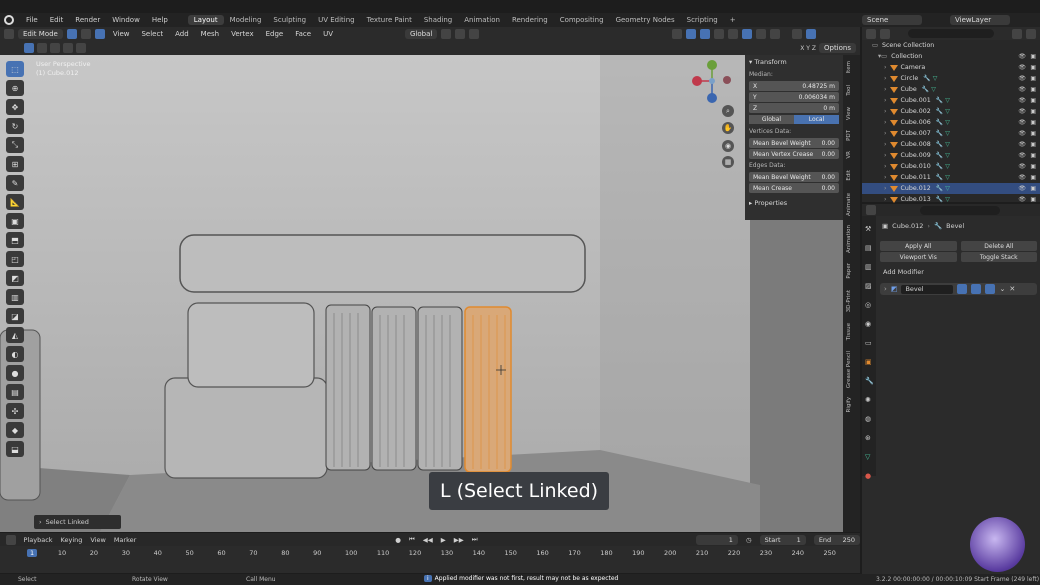 The width and height of the screenshot is (1040, 585). Describe the element at coordinates (951, 188) in the screenshot. I see `outliner-item: › Cube.012 🔧 ▽ 👁 ▣` at that location.